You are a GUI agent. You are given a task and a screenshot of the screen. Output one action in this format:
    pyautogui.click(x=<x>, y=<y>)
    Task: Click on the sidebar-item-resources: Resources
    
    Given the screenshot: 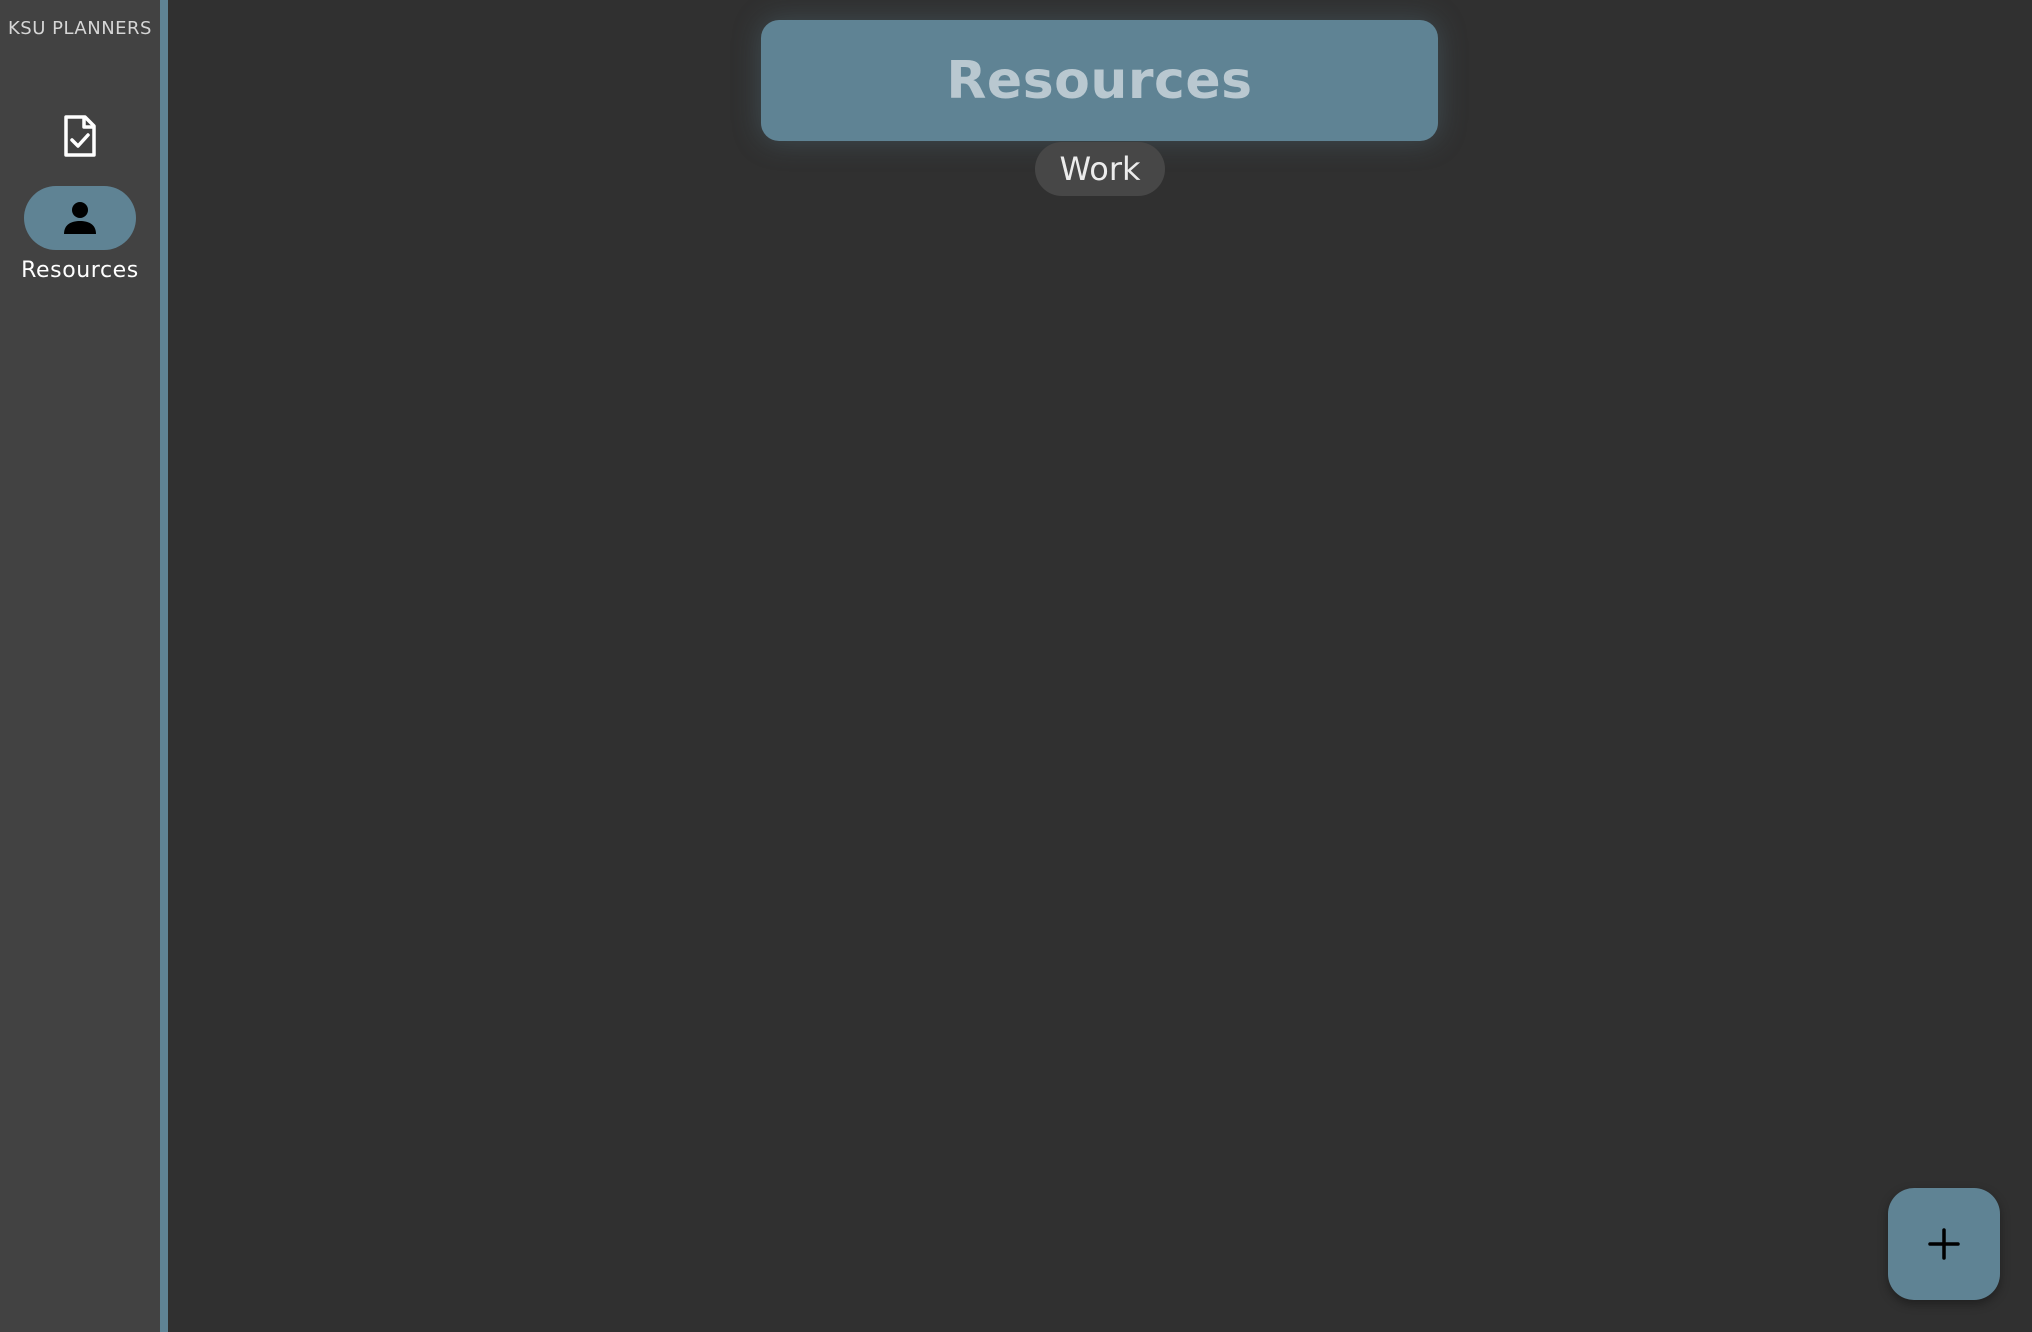 What is the action you would take?
    pyautogui.click(x=80, y=234)
    